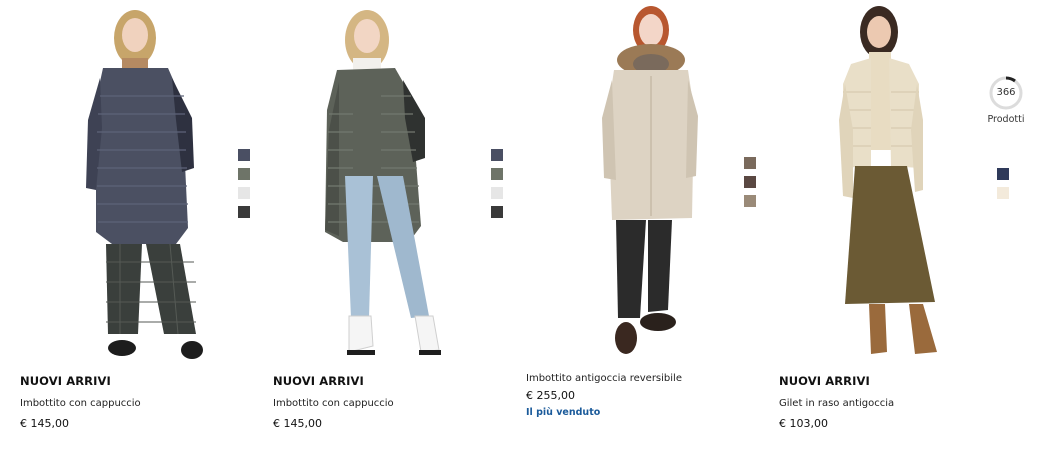 The height and width of the screenshot is (449, 1048). Describe the element at coordinates (563, 412) in the screenshot. I see `bestseller-badge: Il più venduto` at that location.